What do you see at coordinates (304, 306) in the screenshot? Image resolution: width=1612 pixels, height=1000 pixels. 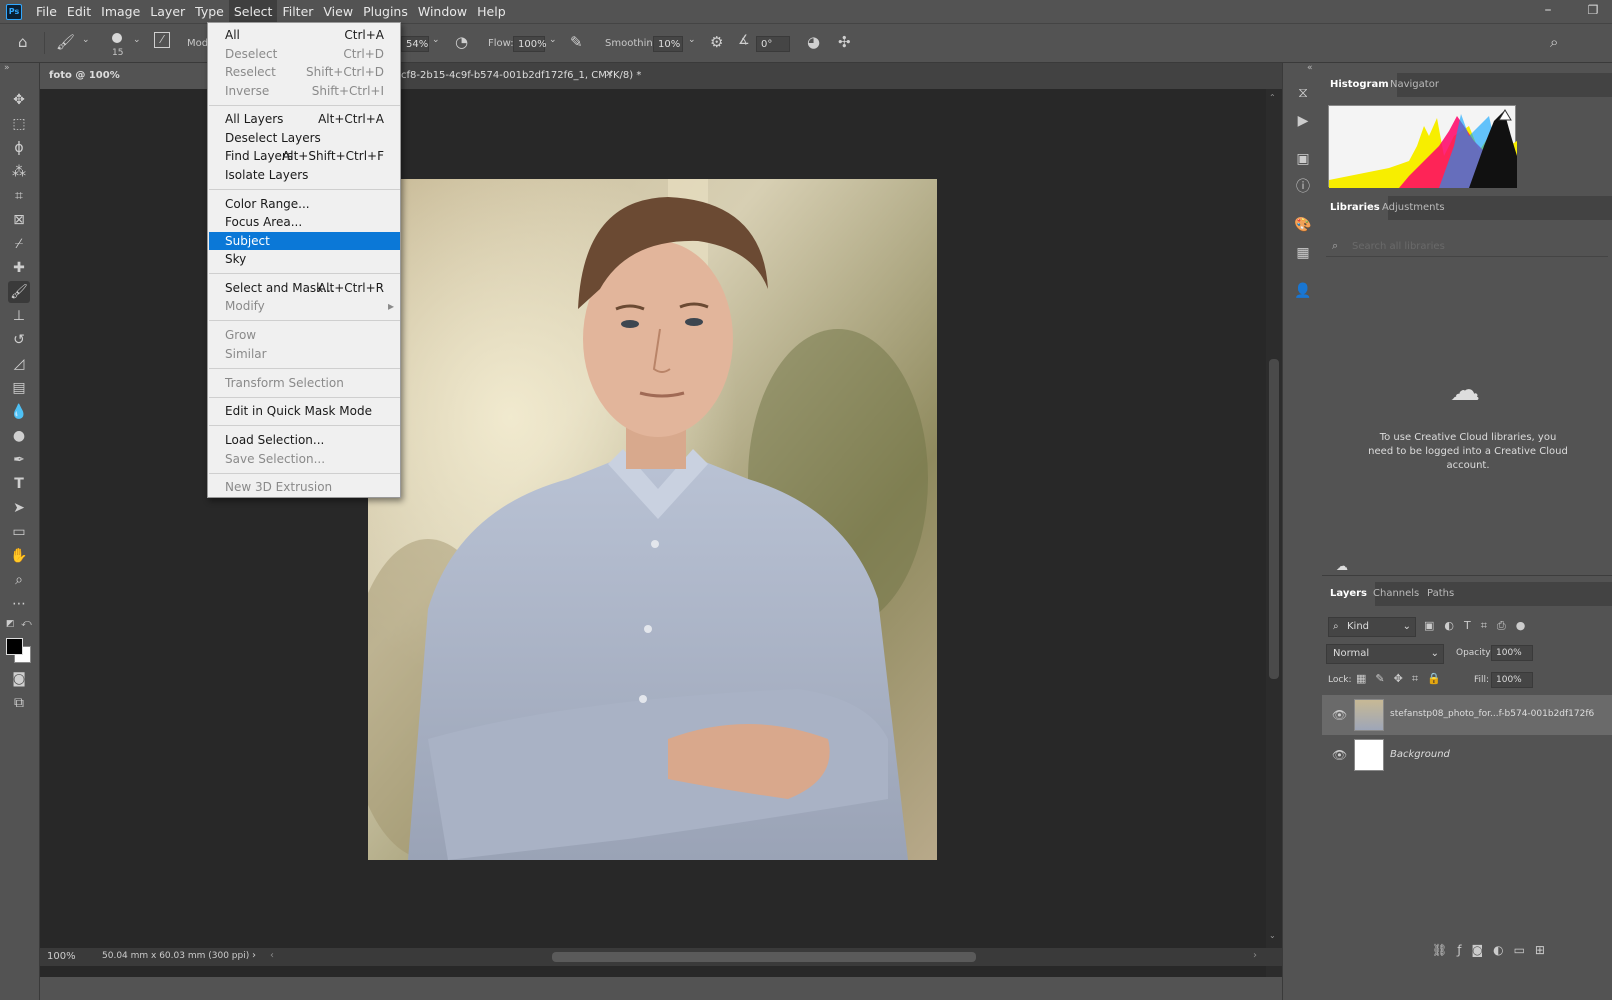 I see `menu-item-modify: Modify ▸` at bounding box center [304, 306].